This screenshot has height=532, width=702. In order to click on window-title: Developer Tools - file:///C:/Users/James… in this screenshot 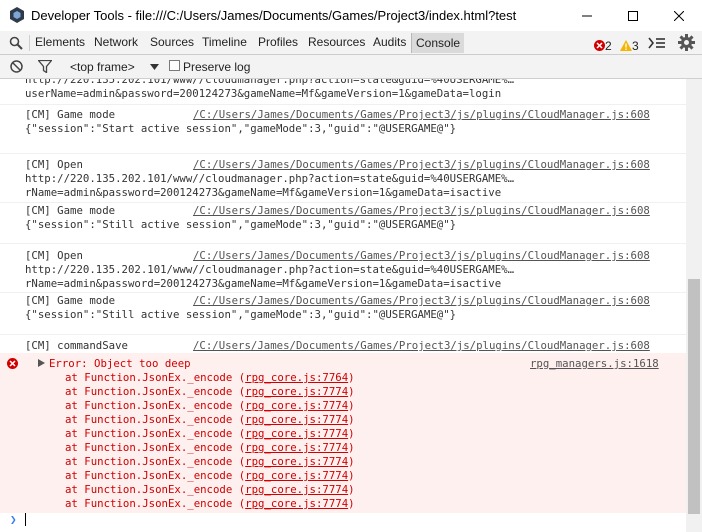, I will do `click(274, 15)`.